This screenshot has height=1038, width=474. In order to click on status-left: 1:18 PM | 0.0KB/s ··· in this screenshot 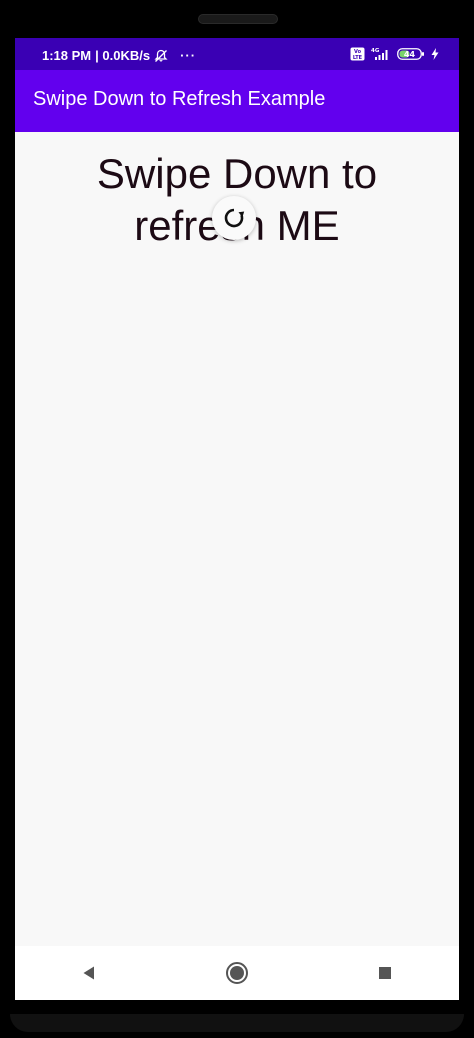, I will do `click(119, 55)`.